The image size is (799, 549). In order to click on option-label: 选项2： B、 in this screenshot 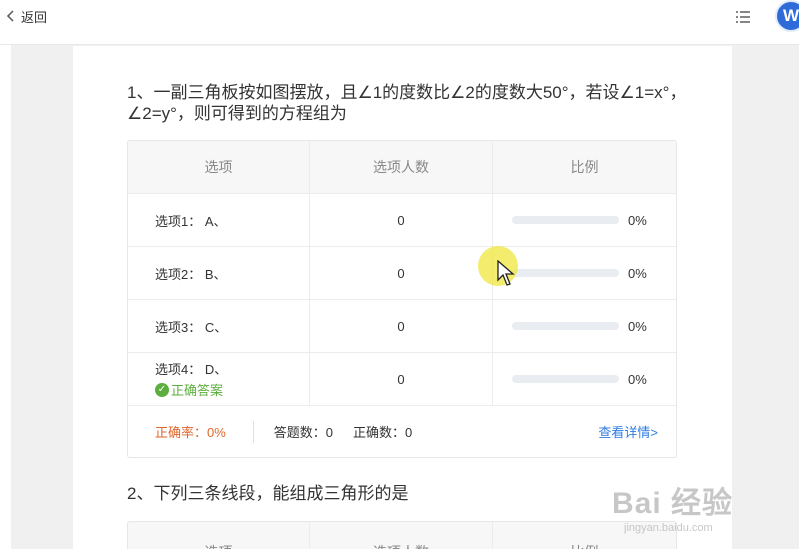, I will do `click(219, 273)`.